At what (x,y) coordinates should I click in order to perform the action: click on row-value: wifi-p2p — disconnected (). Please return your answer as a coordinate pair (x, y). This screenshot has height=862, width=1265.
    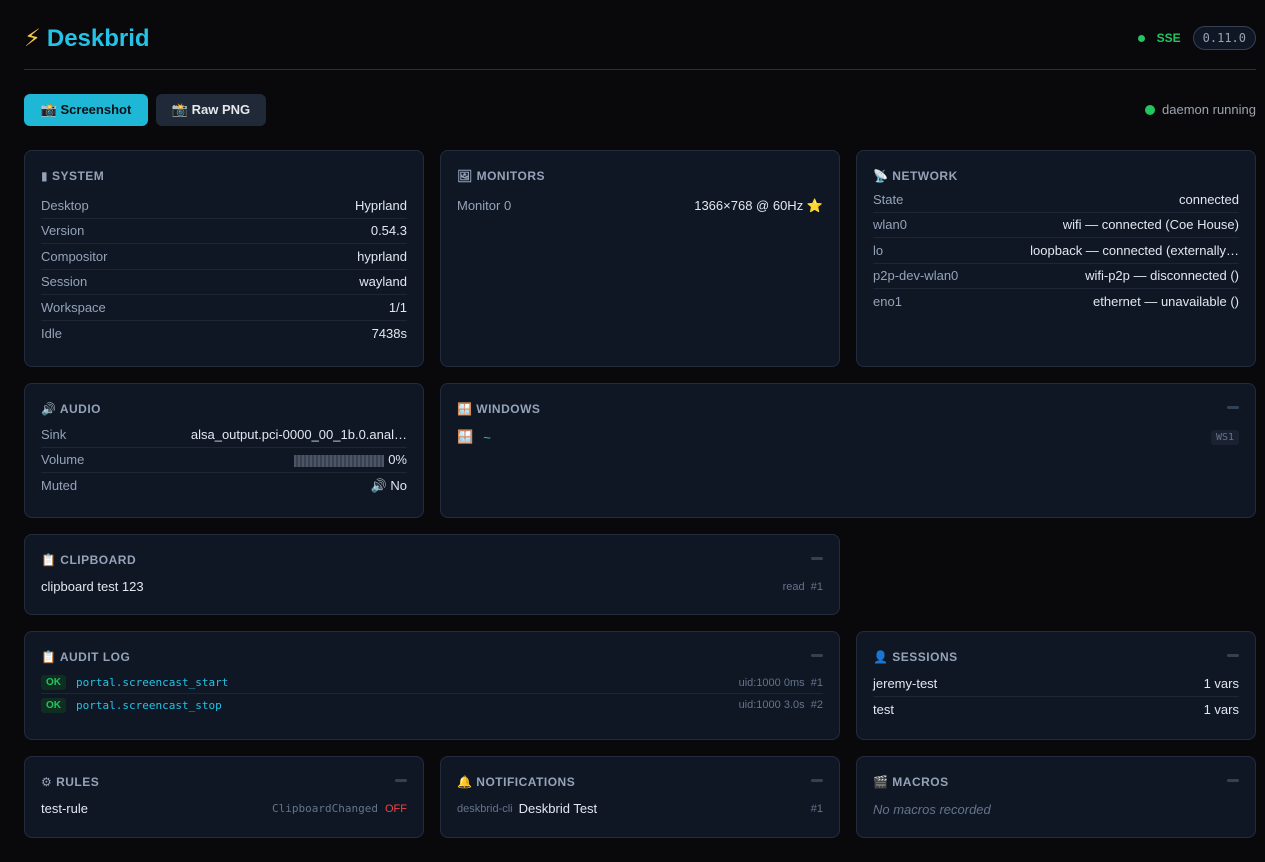
    Looking at the image, I should click on (1162, 276).